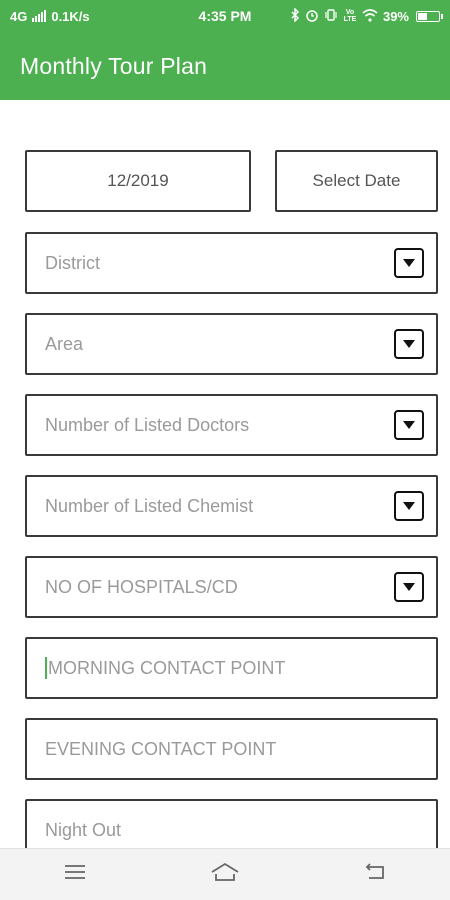  I want to click on back-icon, so click(375, 874).